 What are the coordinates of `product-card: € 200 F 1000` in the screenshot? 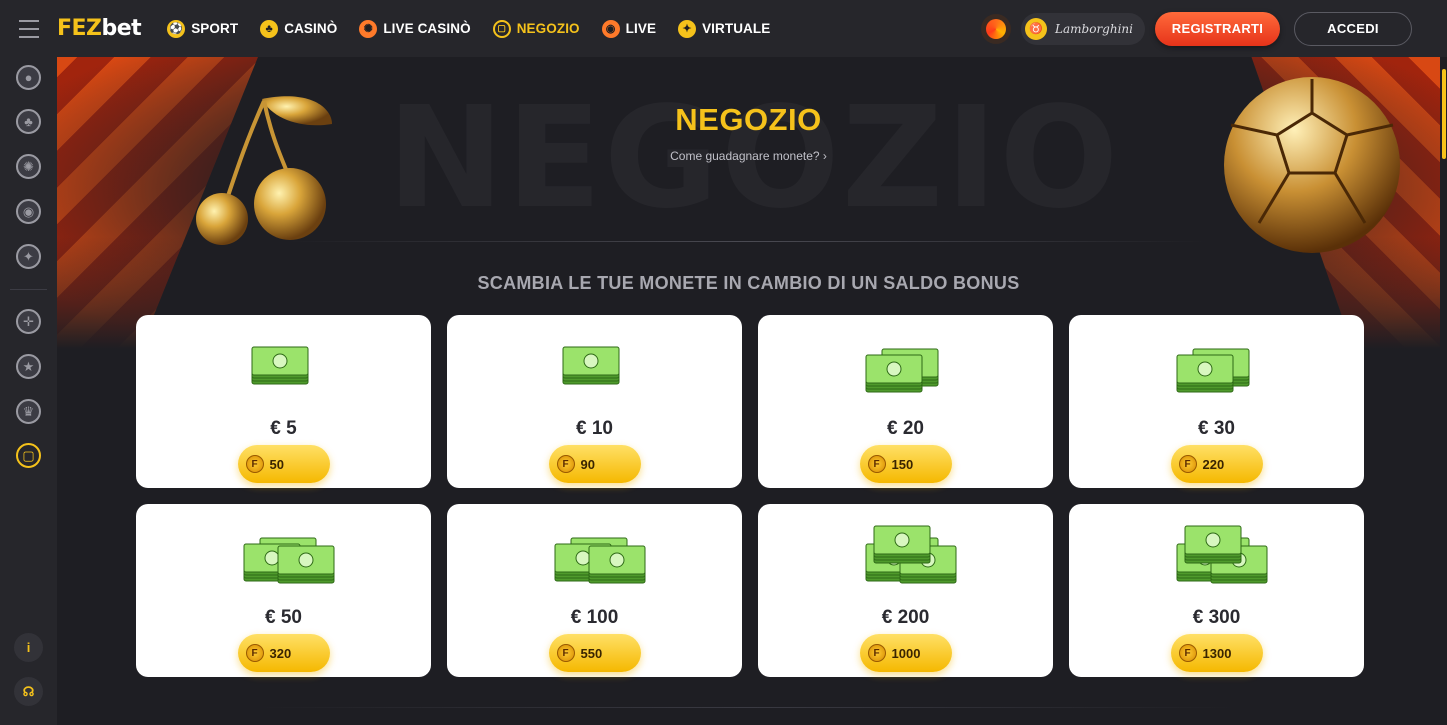 It's located at (905, 590).